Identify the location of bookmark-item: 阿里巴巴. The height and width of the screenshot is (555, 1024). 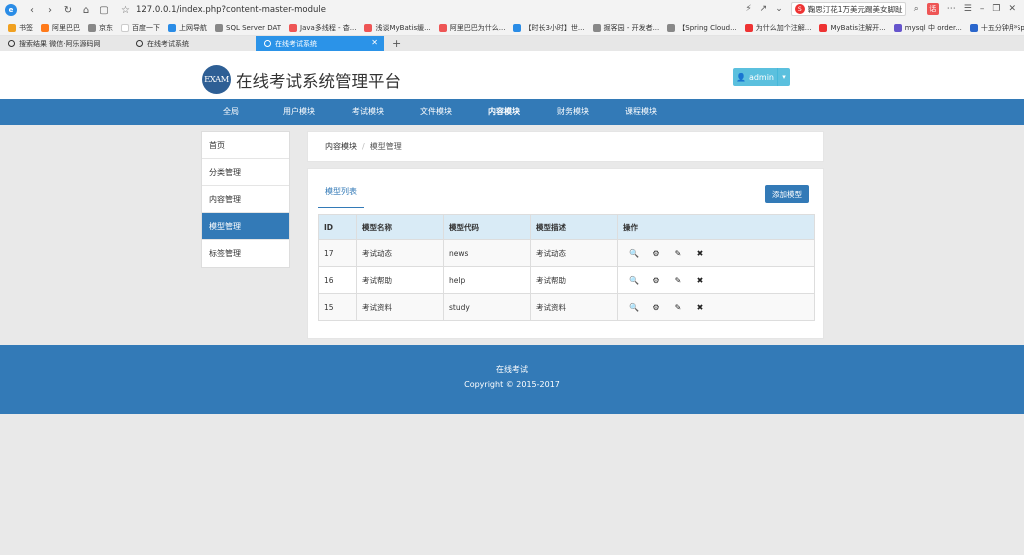
(60, 28).